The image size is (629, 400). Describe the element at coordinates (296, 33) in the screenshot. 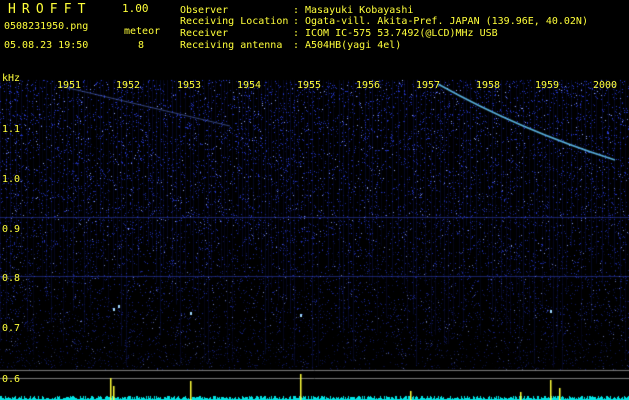

I see `receiver-colon: :` at that location.